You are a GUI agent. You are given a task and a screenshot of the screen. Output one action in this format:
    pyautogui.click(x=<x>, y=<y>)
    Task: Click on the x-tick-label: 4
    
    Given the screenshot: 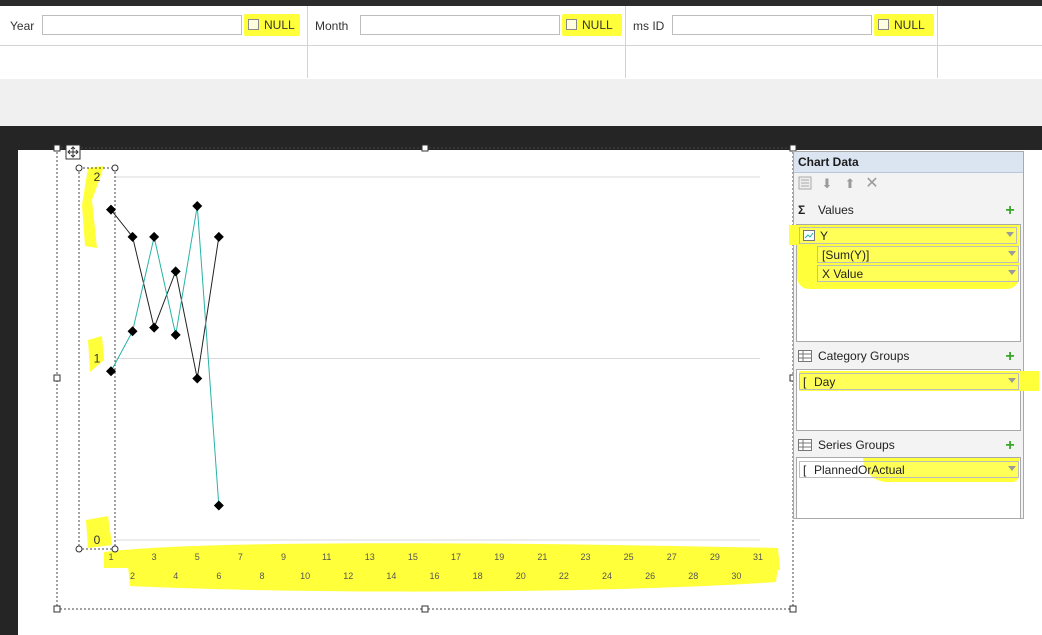 What is the action you would take?
    pyautogui.click(x=175, y=576)
    